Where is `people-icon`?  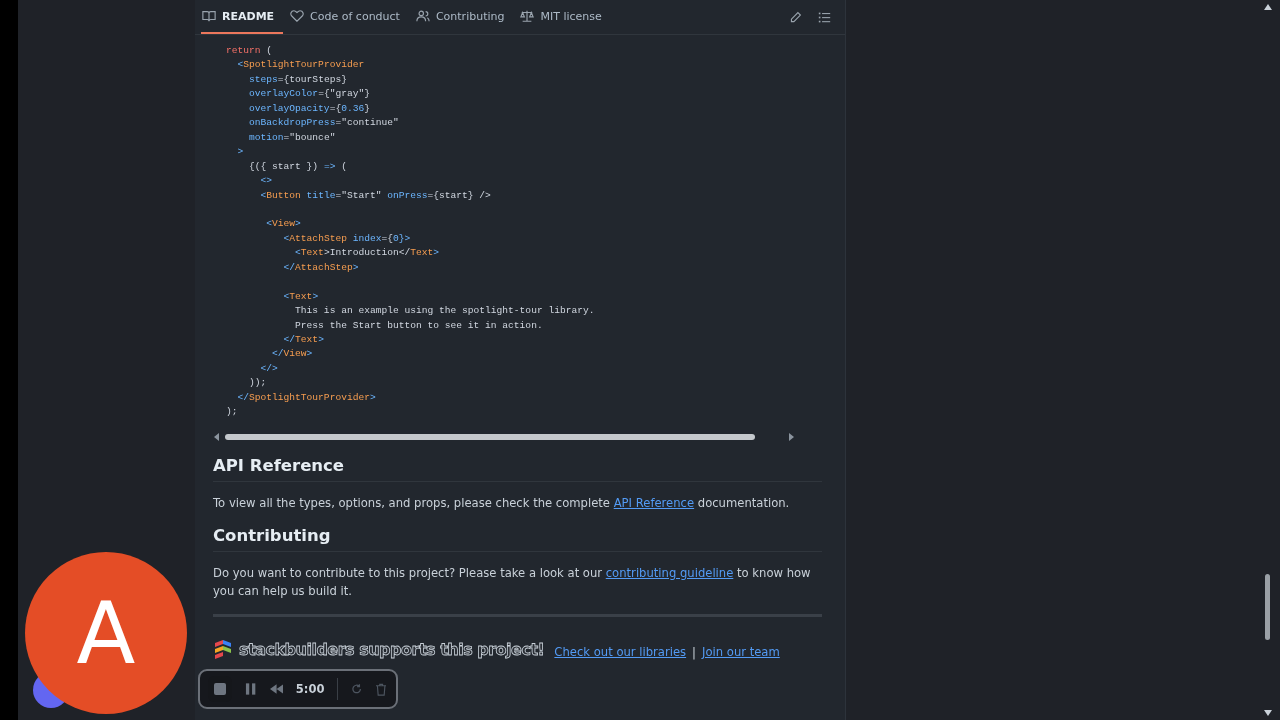
people-icon is located at coordinates (422, 16).